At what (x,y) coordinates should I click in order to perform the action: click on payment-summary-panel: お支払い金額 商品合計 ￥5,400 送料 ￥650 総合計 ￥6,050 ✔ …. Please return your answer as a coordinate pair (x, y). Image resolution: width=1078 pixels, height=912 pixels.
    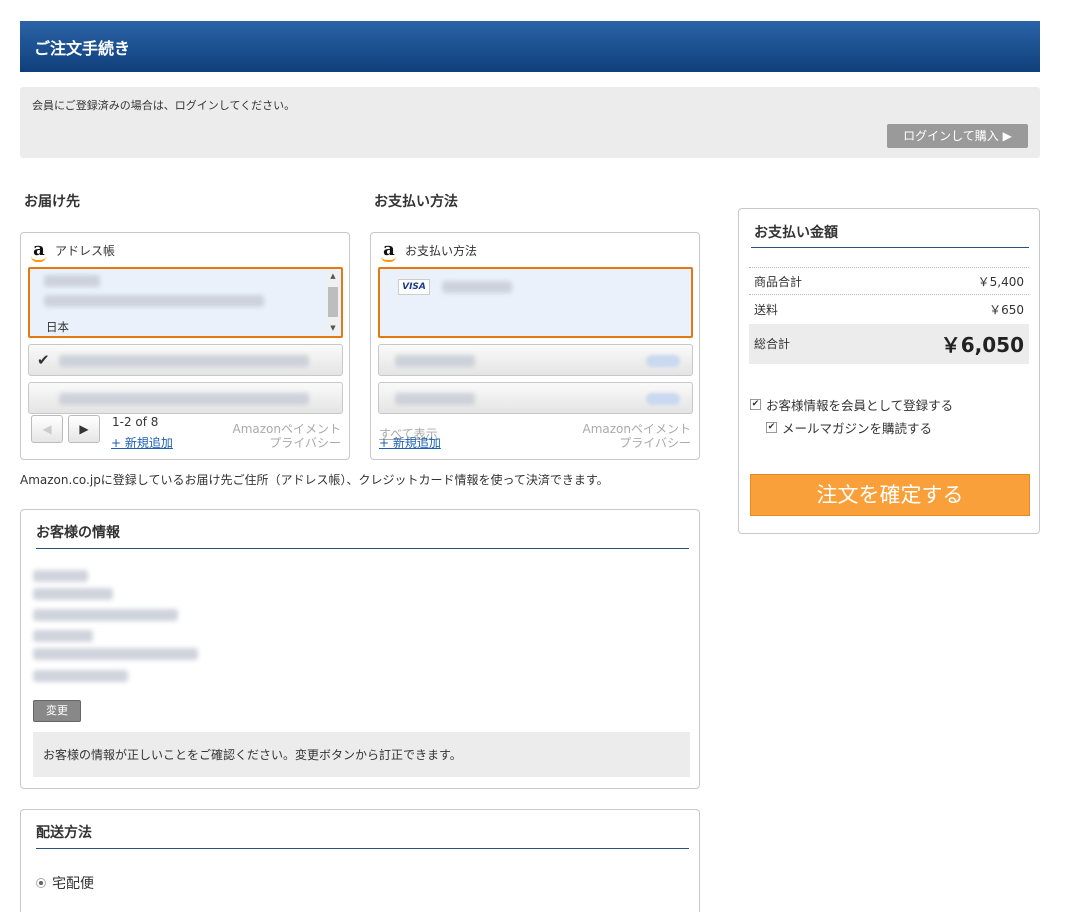
    Looking at the image, I should click on (889, 371).